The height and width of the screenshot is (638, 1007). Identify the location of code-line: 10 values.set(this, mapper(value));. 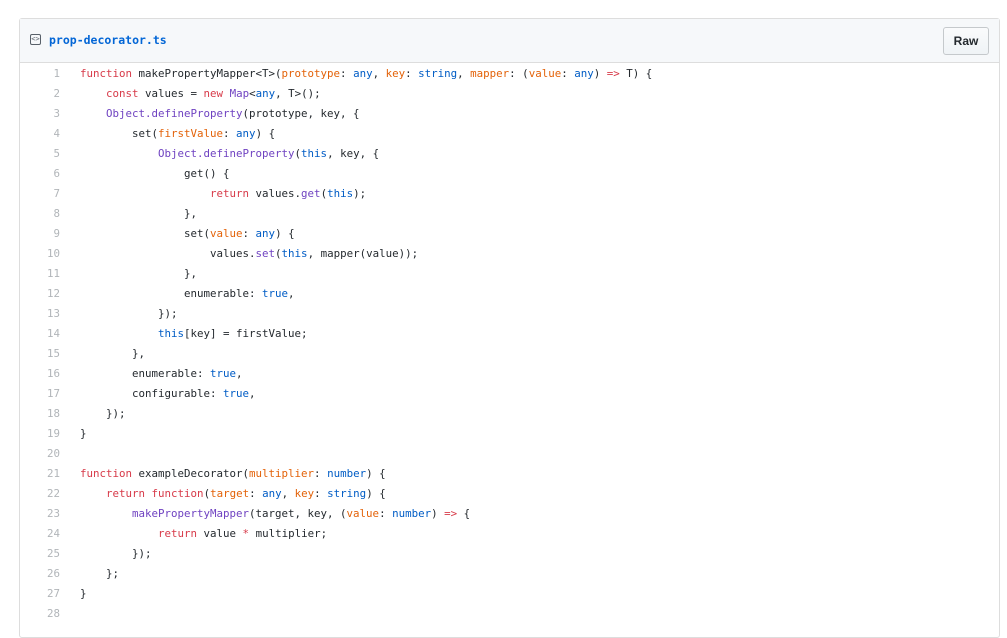
(509, 254).